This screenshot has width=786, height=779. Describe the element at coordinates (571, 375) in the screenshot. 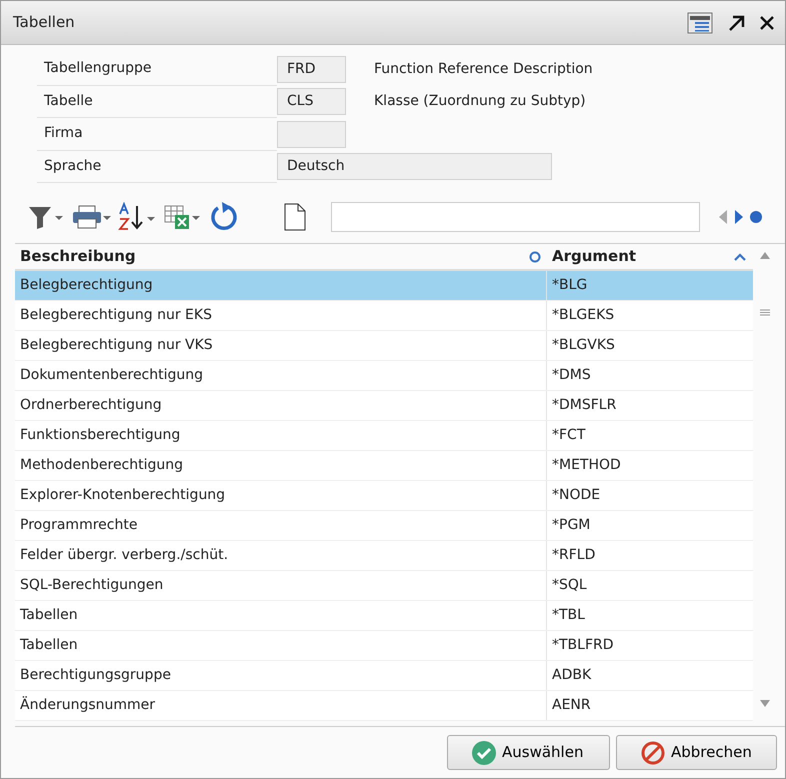

I see `table-cell-text: *DMS` at that location.